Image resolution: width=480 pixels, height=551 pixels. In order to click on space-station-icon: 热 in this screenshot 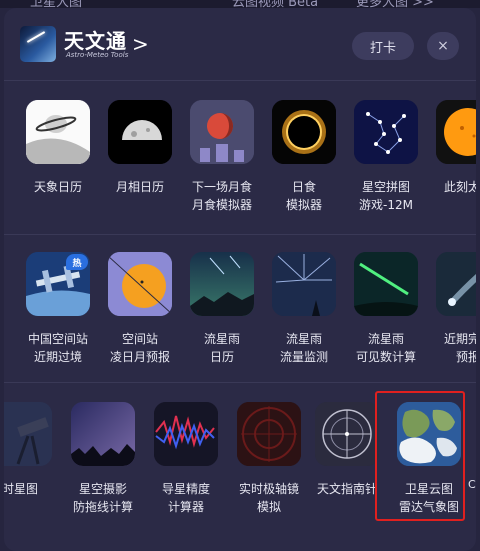, I will do `click(58, 284)`.